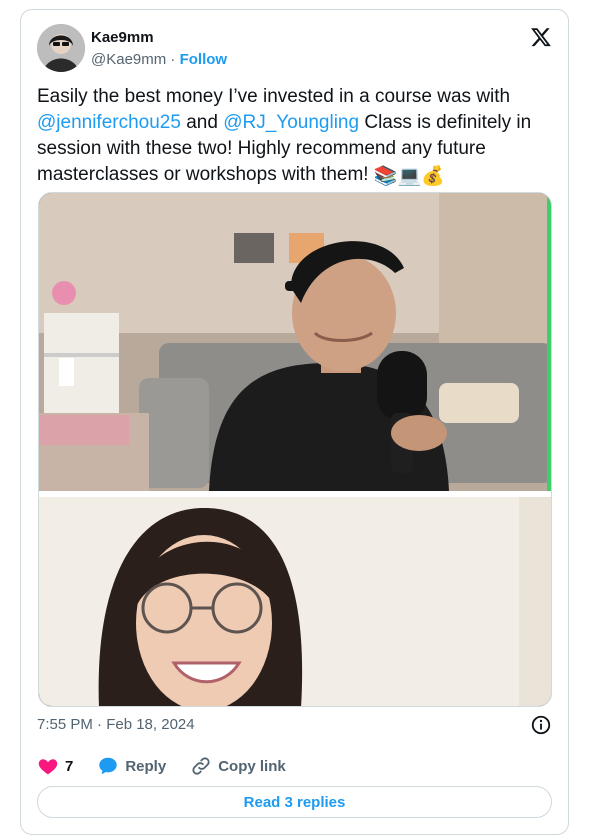 The height and width of the screenshot is (839, 591). What do you see at coordinates (252, 766) in the screenshot?
I see `copy-link-label: Copy link` at bounding box center [252, 766].